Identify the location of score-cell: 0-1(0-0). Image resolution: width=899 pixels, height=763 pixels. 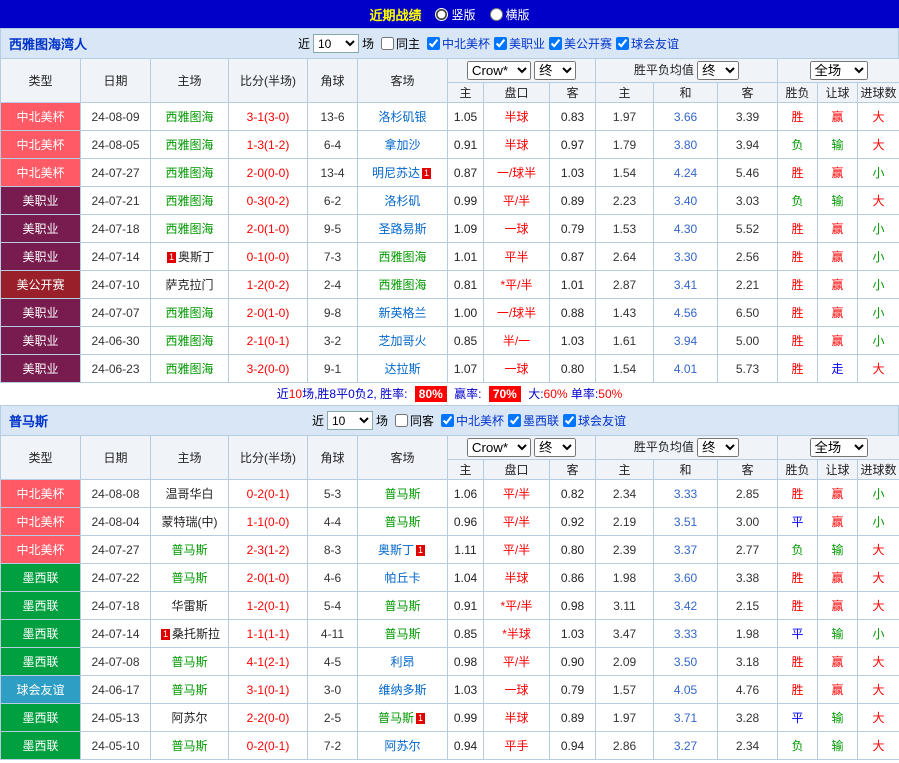
(268, 256).